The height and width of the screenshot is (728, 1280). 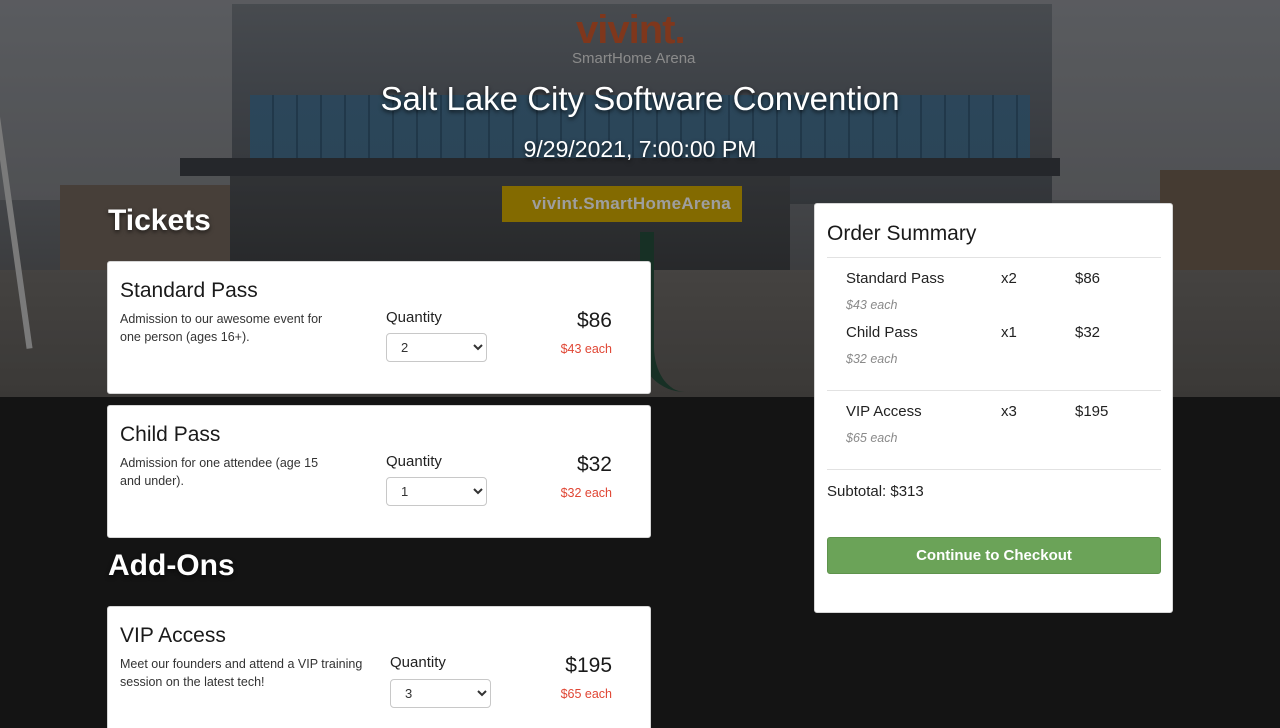 What do you see at coordinates (882, 332) in the screenshot?
I see `summary-line-name: Child Pass` at bounding box center [882, 332].